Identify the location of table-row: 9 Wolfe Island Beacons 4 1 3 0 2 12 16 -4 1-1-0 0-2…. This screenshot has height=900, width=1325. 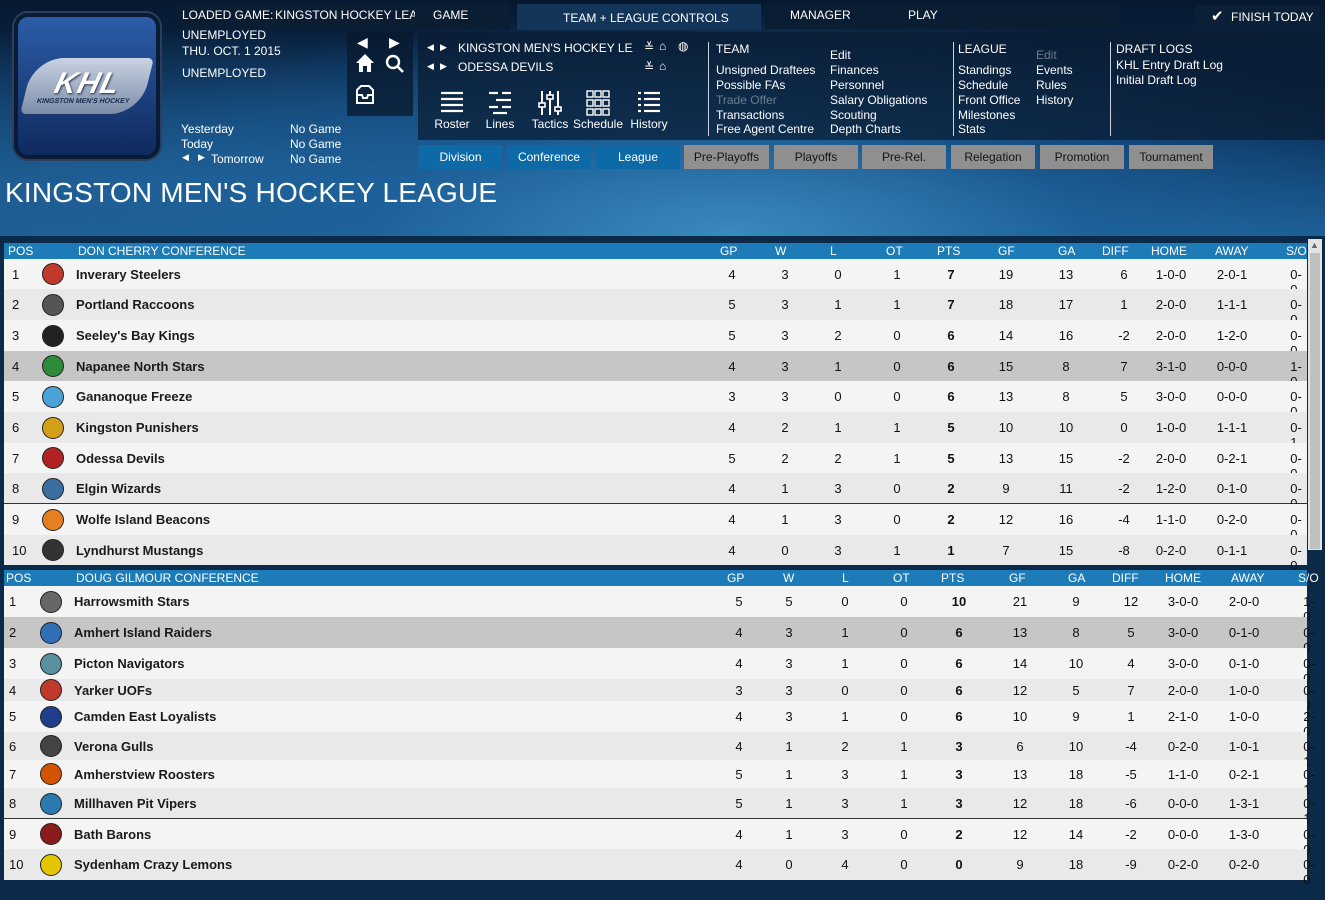
(655, 523).